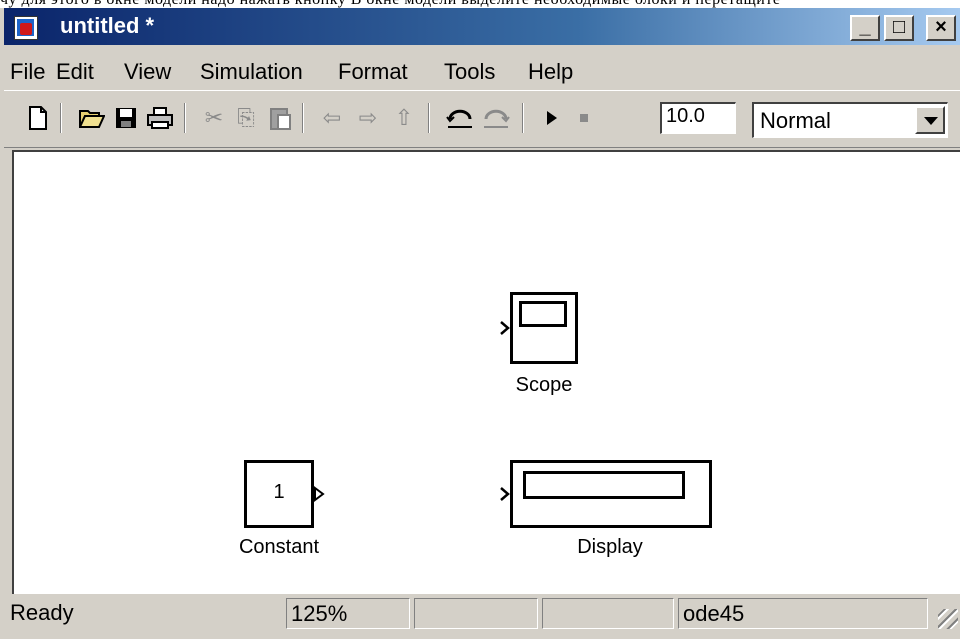 Image resolution: width=960 pixels, height=639 pixels. I want to click on scope-screen, so click(543, 314).